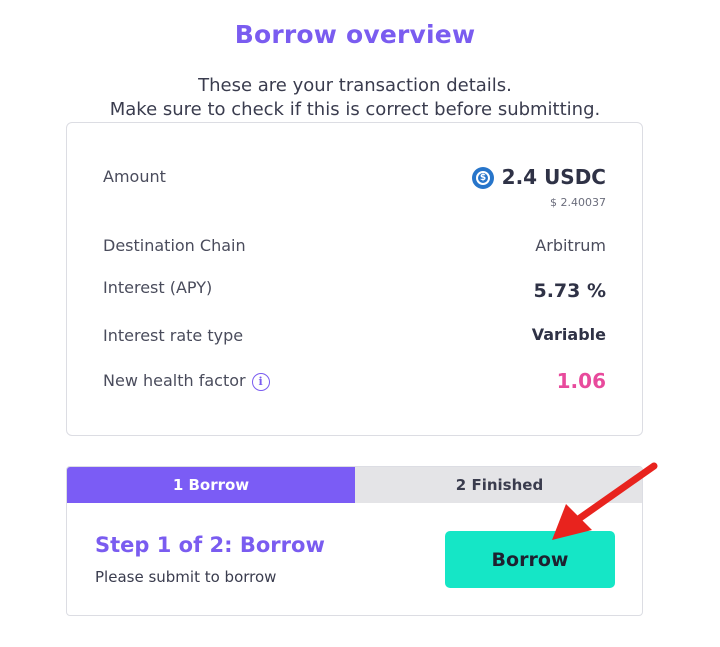 This screenshot has width=720, height=647. Describe the element at coordinates (569, 291) in the screenshot. I see `interest-value: 5.73 %` at that location.